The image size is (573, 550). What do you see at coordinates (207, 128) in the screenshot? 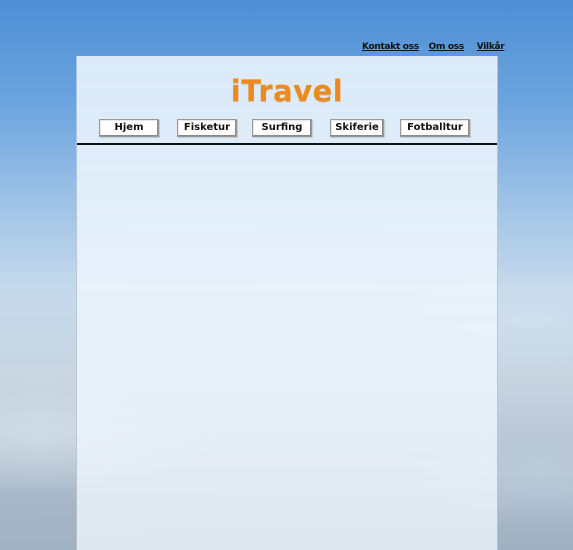
I see `nav-fishing-button: Fisketur` at bounding box center [207, 128].